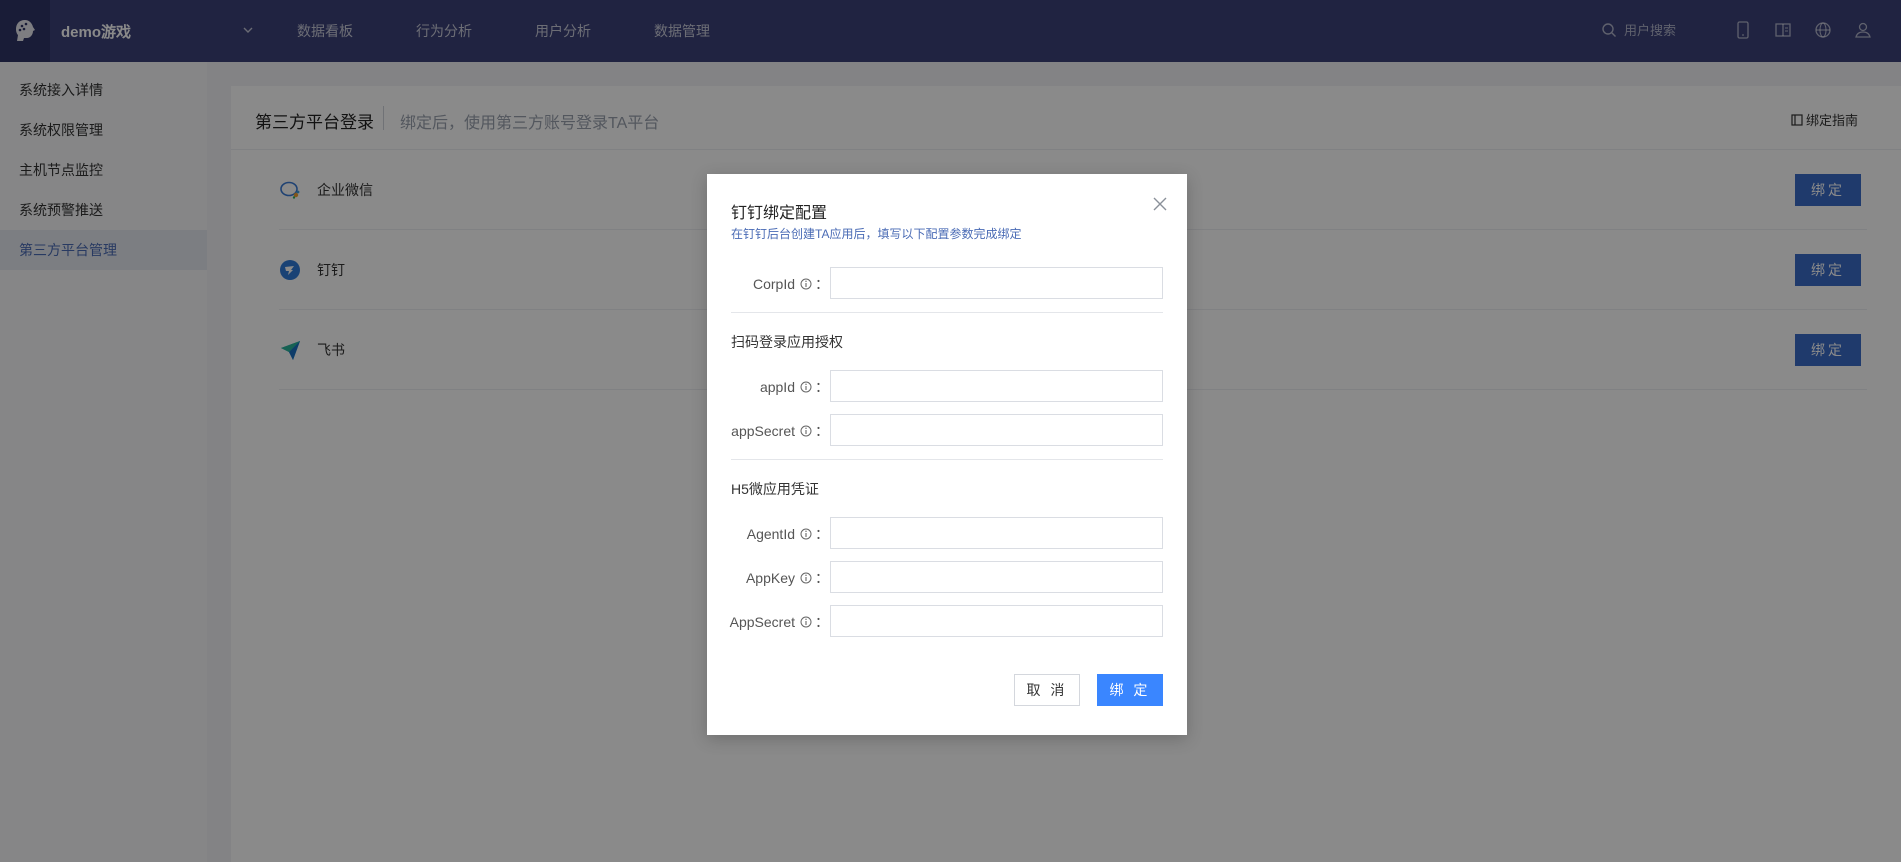 The image size is (1901, 862). I want to click on appsecret-field: appSecret ：, so click(947, 430).